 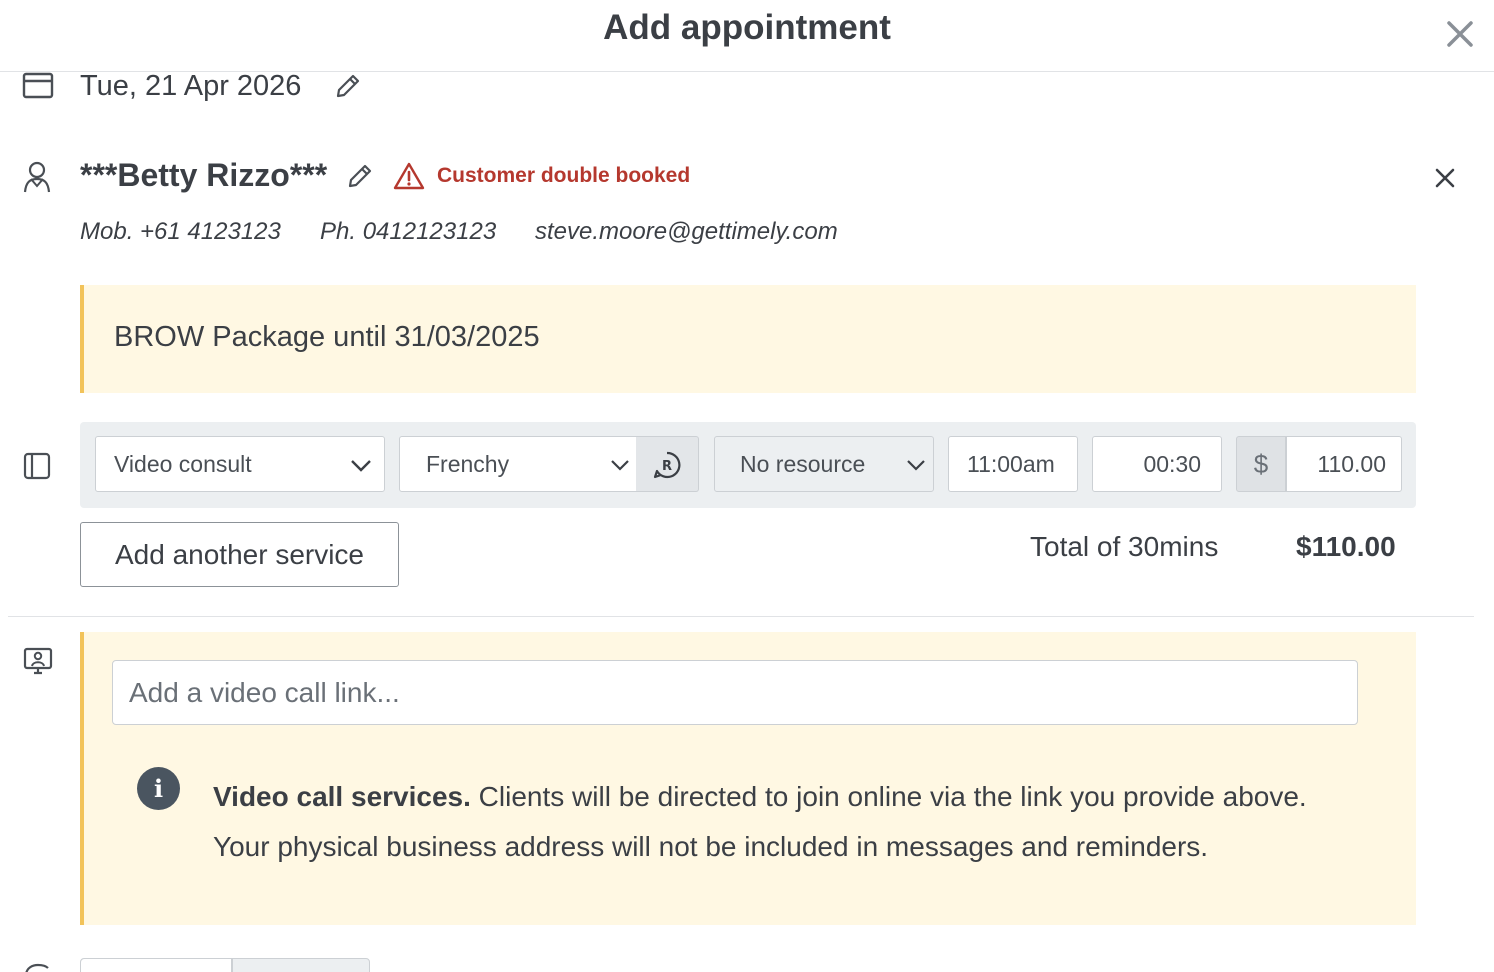 What do you see at coordinates (564, 175) in the screenshot?
I see `double-booked-warning: Customer double booked` at bounding box center [564, 175].